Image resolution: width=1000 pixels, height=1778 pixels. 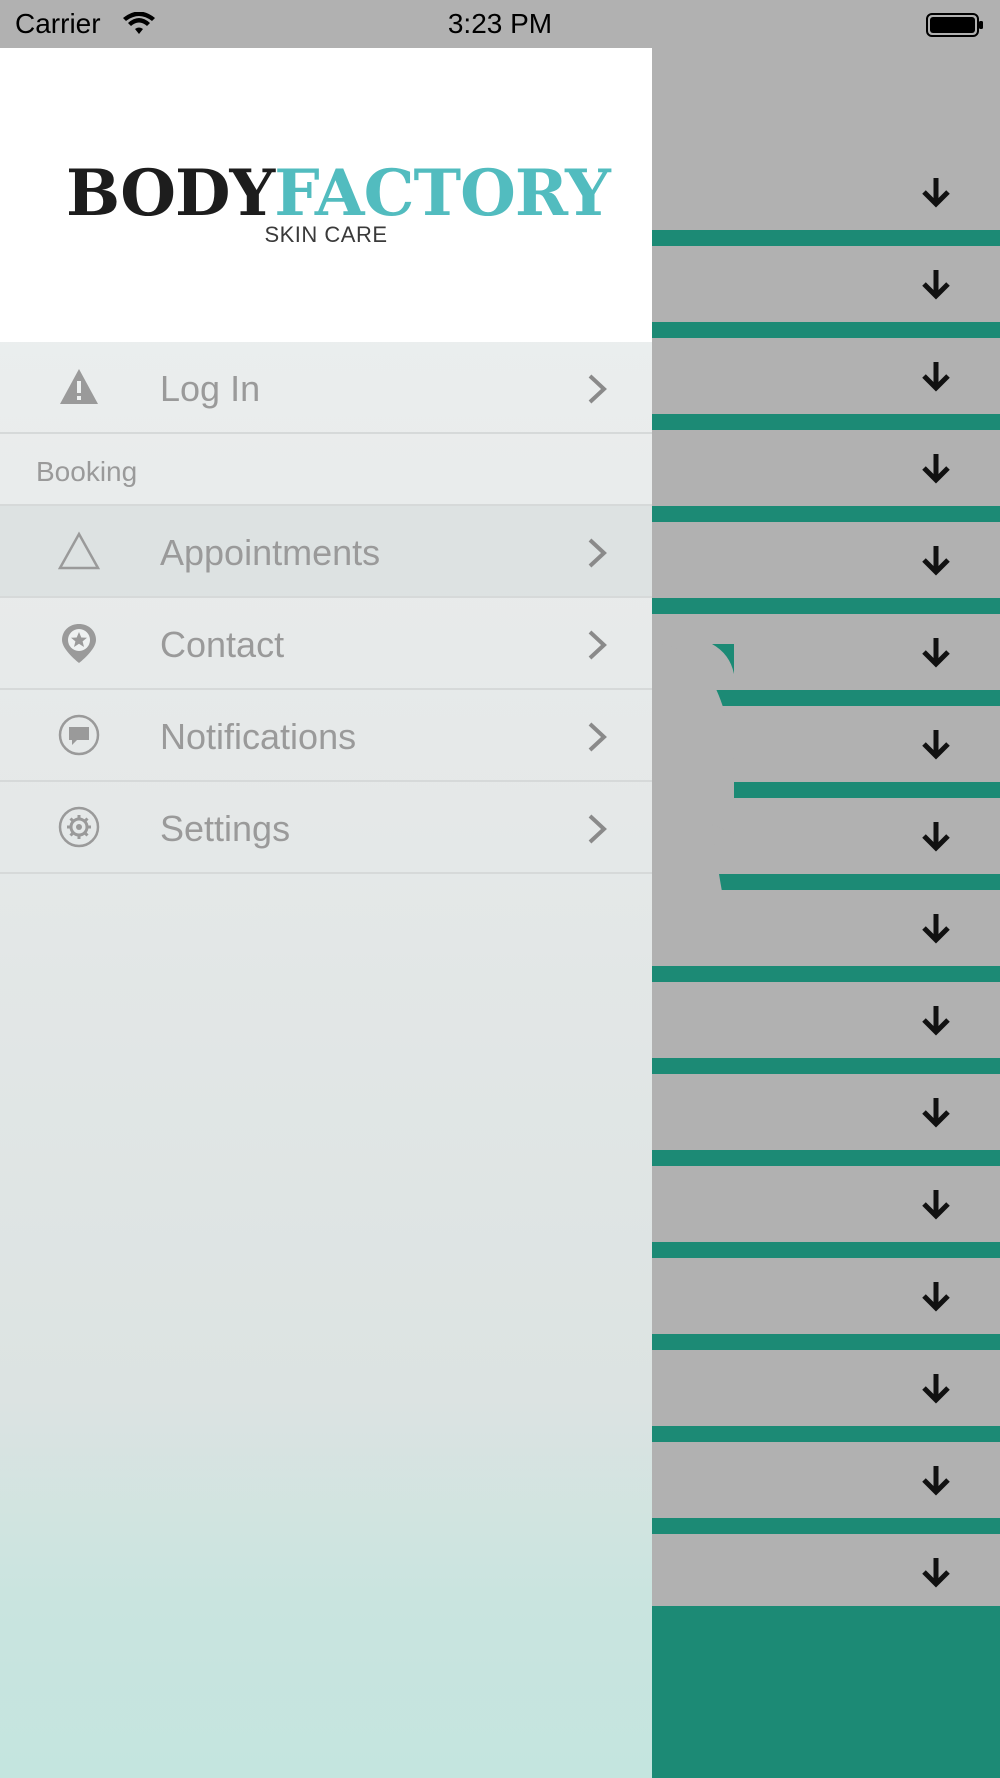 What do you see at coordinates (326, 644) in the screenshot?
I see `menu-item-contact: Contact` at bounding box center [326, 644].